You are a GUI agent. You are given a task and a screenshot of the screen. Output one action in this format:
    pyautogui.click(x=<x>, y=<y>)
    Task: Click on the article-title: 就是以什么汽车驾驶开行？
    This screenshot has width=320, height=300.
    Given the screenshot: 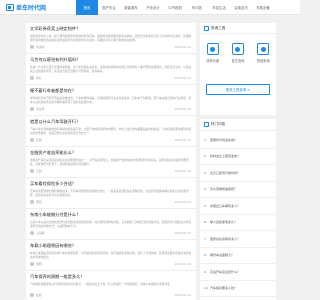 What is the action you would take?
    pyautogui.click(x=111, y=122)
    